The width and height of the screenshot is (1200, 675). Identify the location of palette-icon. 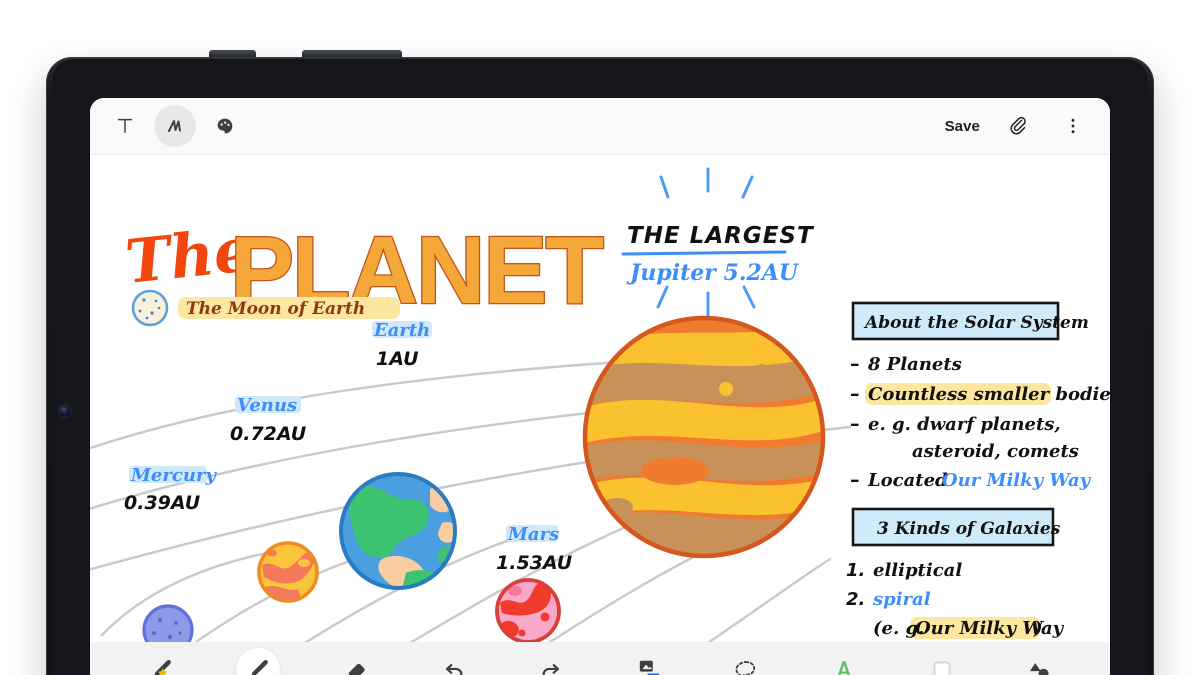
(225, 126).